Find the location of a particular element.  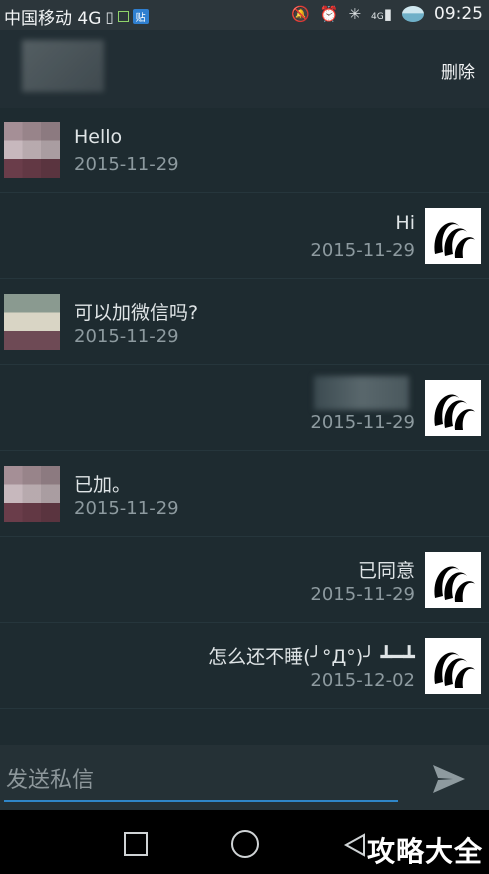

home-icon is located at coordinates (245, 844).